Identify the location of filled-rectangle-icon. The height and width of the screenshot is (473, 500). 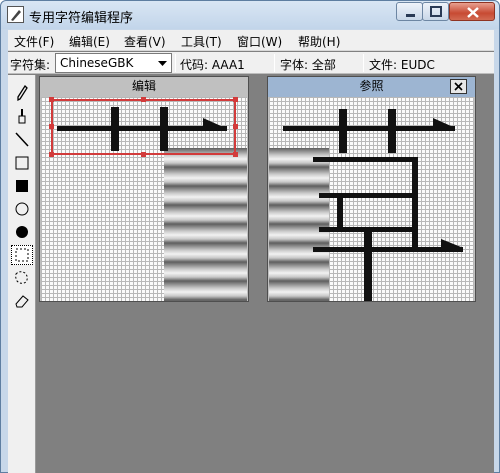
(22, 186).